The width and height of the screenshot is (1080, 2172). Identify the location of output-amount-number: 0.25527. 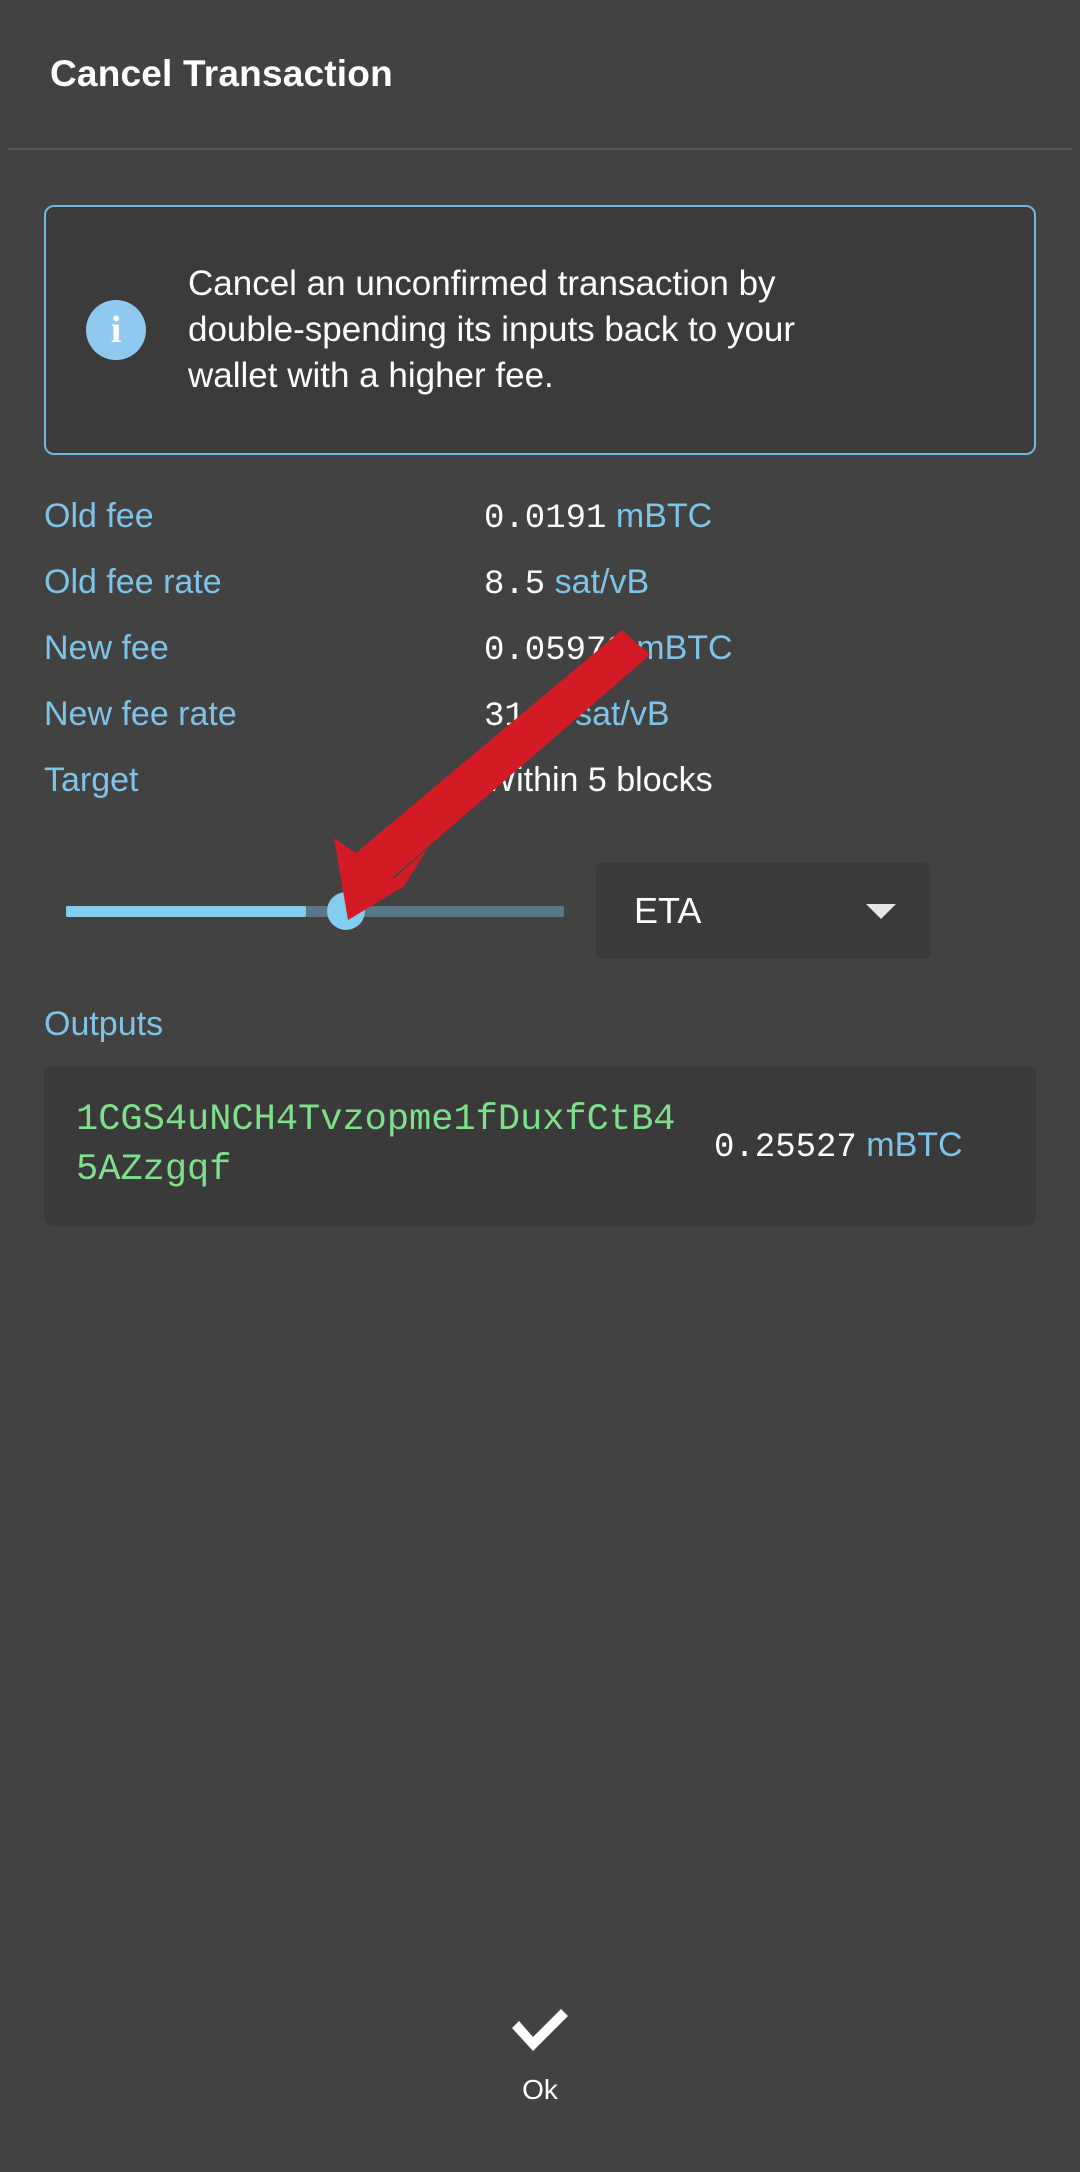
(785, 1147).